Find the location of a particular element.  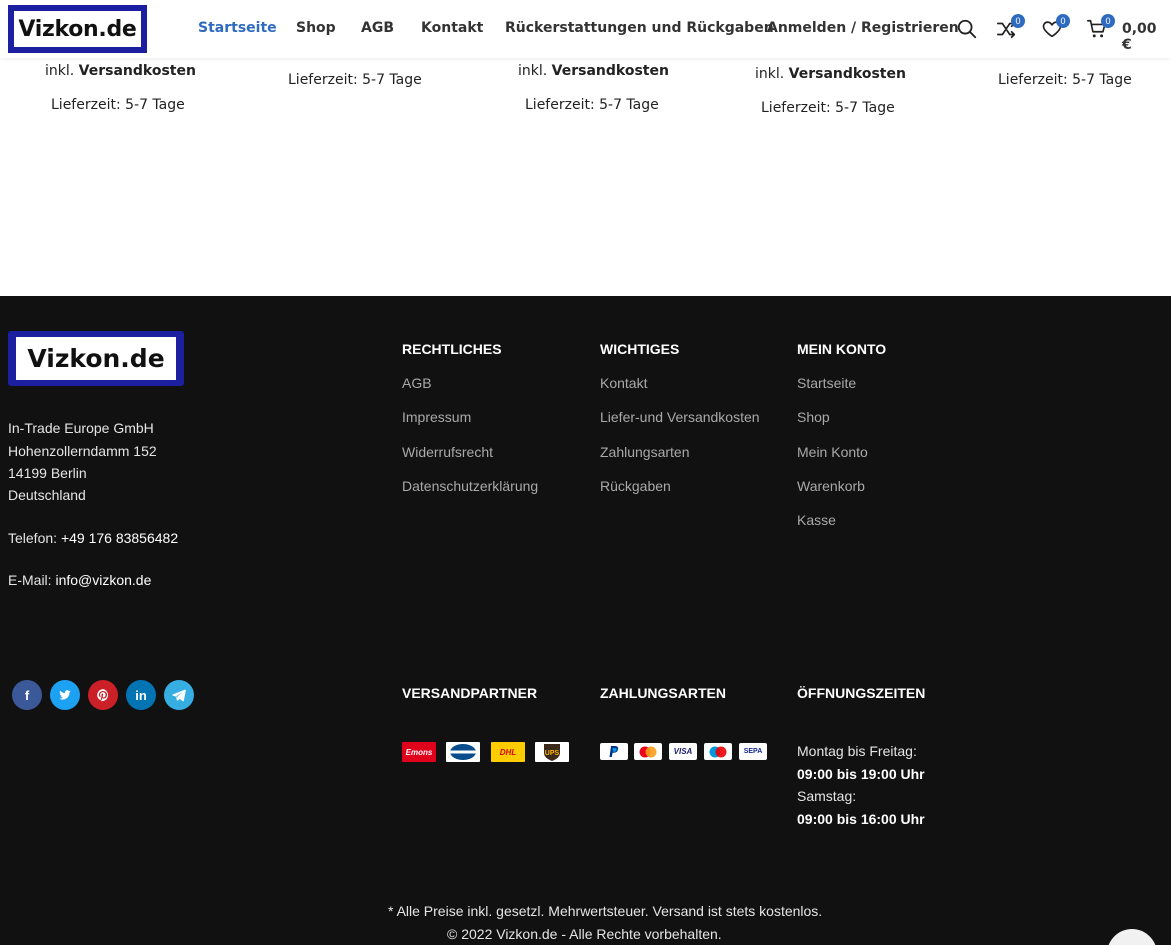

product-2-delivery: Lieferzeit: 5-7 Tage is located at coordinates (355, 80).